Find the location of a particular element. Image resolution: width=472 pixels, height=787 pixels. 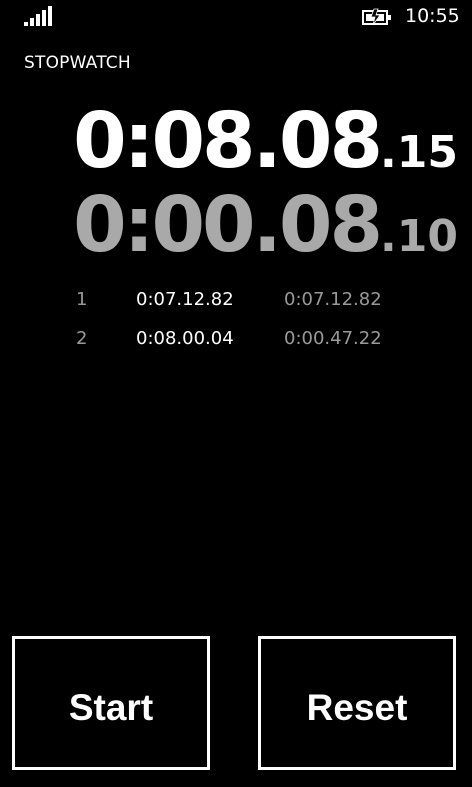

signal-strength-icon is located at coordinates (38, 16).